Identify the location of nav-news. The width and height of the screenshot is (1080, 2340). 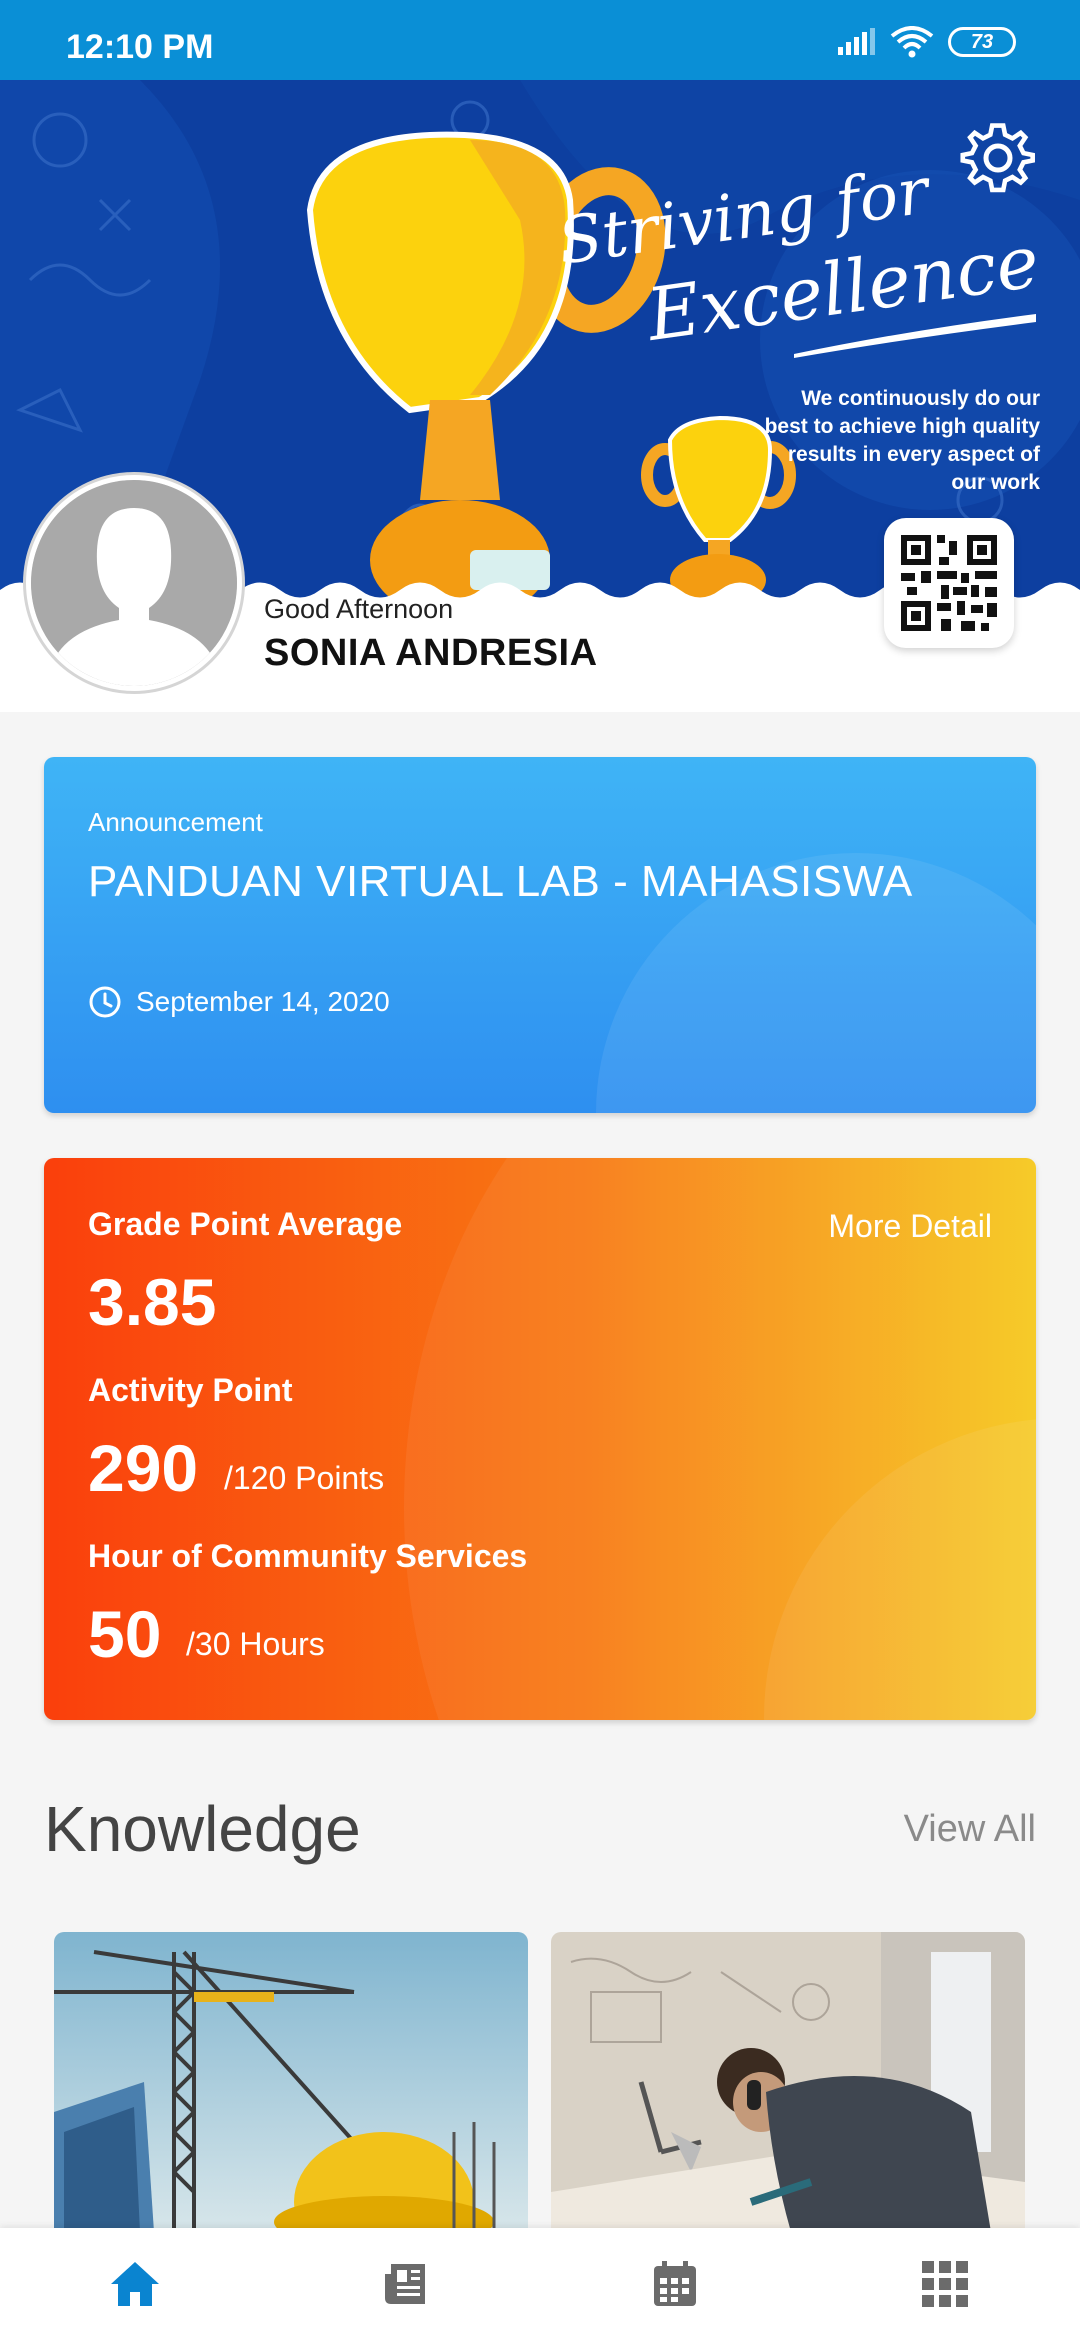
(405, 2284).